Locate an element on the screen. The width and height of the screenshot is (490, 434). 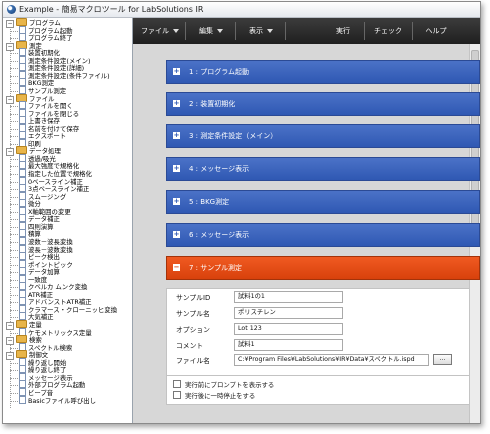
menu-view: 表示 is located at coordinates (261, 31).